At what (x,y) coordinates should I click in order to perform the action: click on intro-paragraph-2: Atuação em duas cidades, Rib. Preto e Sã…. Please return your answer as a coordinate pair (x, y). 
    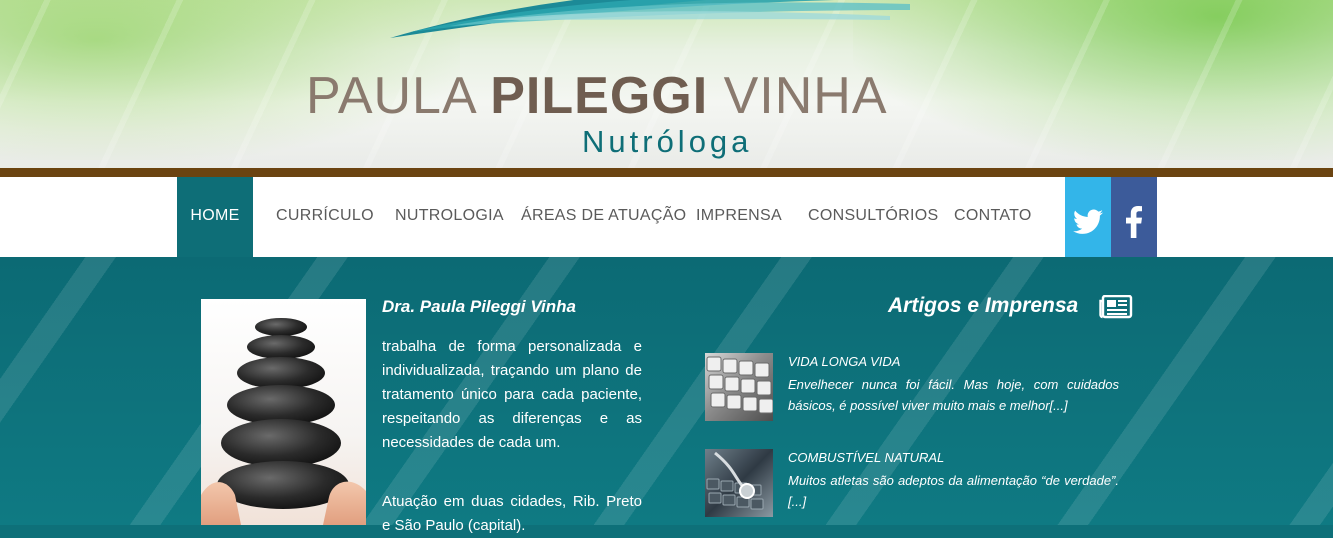
    Looking at the image, I should click on (512, 513).